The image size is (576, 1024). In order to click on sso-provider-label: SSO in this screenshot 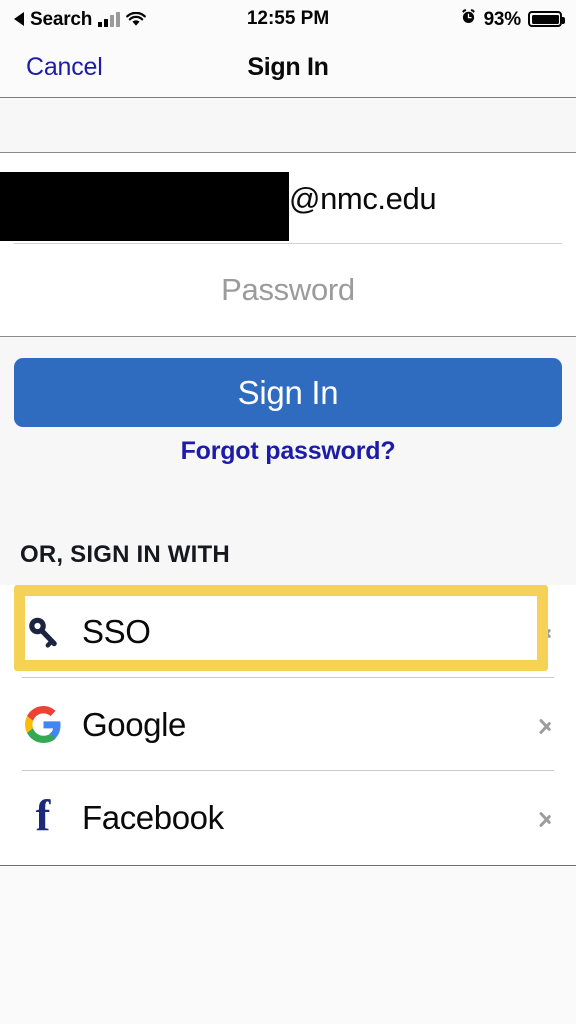, I will do `click(116, 631)`.